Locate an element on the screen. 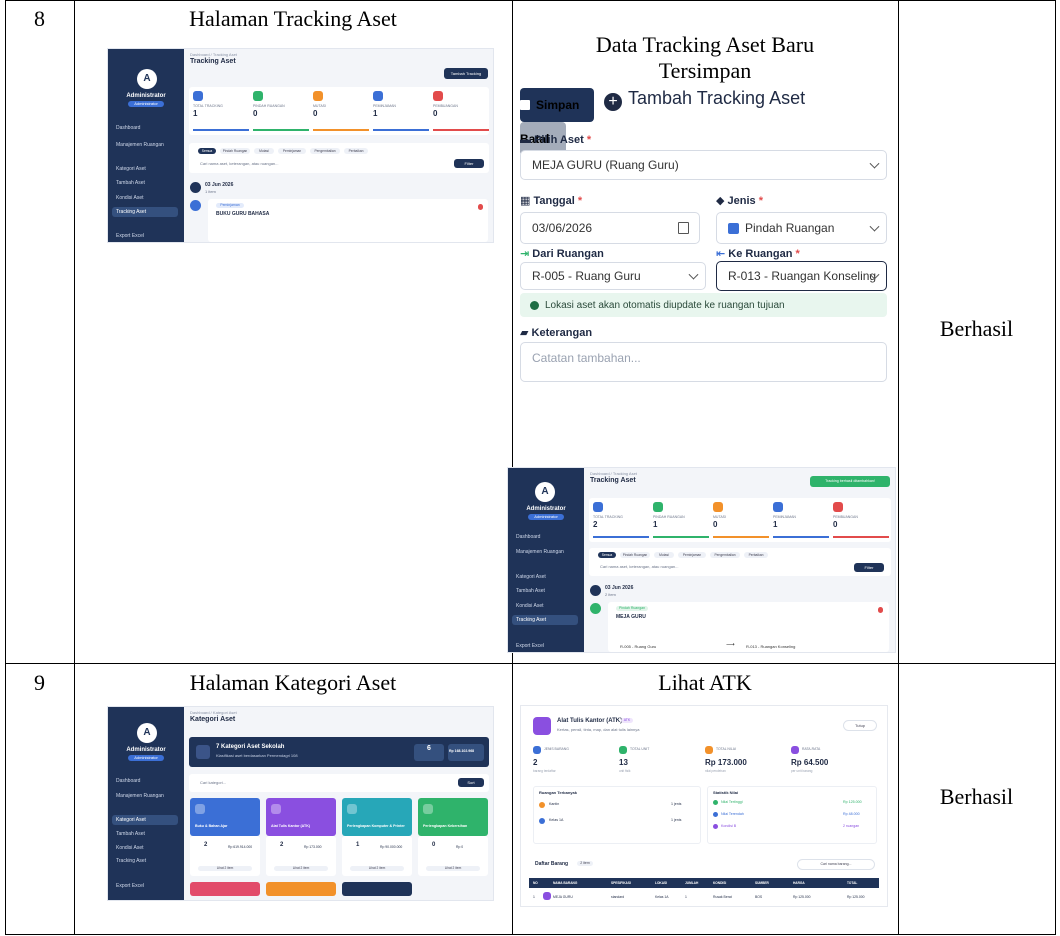 Image resolution: width=1060 pixels, height=936 pixels. category-value: Rp 0 is located at coordinates (460, 847).